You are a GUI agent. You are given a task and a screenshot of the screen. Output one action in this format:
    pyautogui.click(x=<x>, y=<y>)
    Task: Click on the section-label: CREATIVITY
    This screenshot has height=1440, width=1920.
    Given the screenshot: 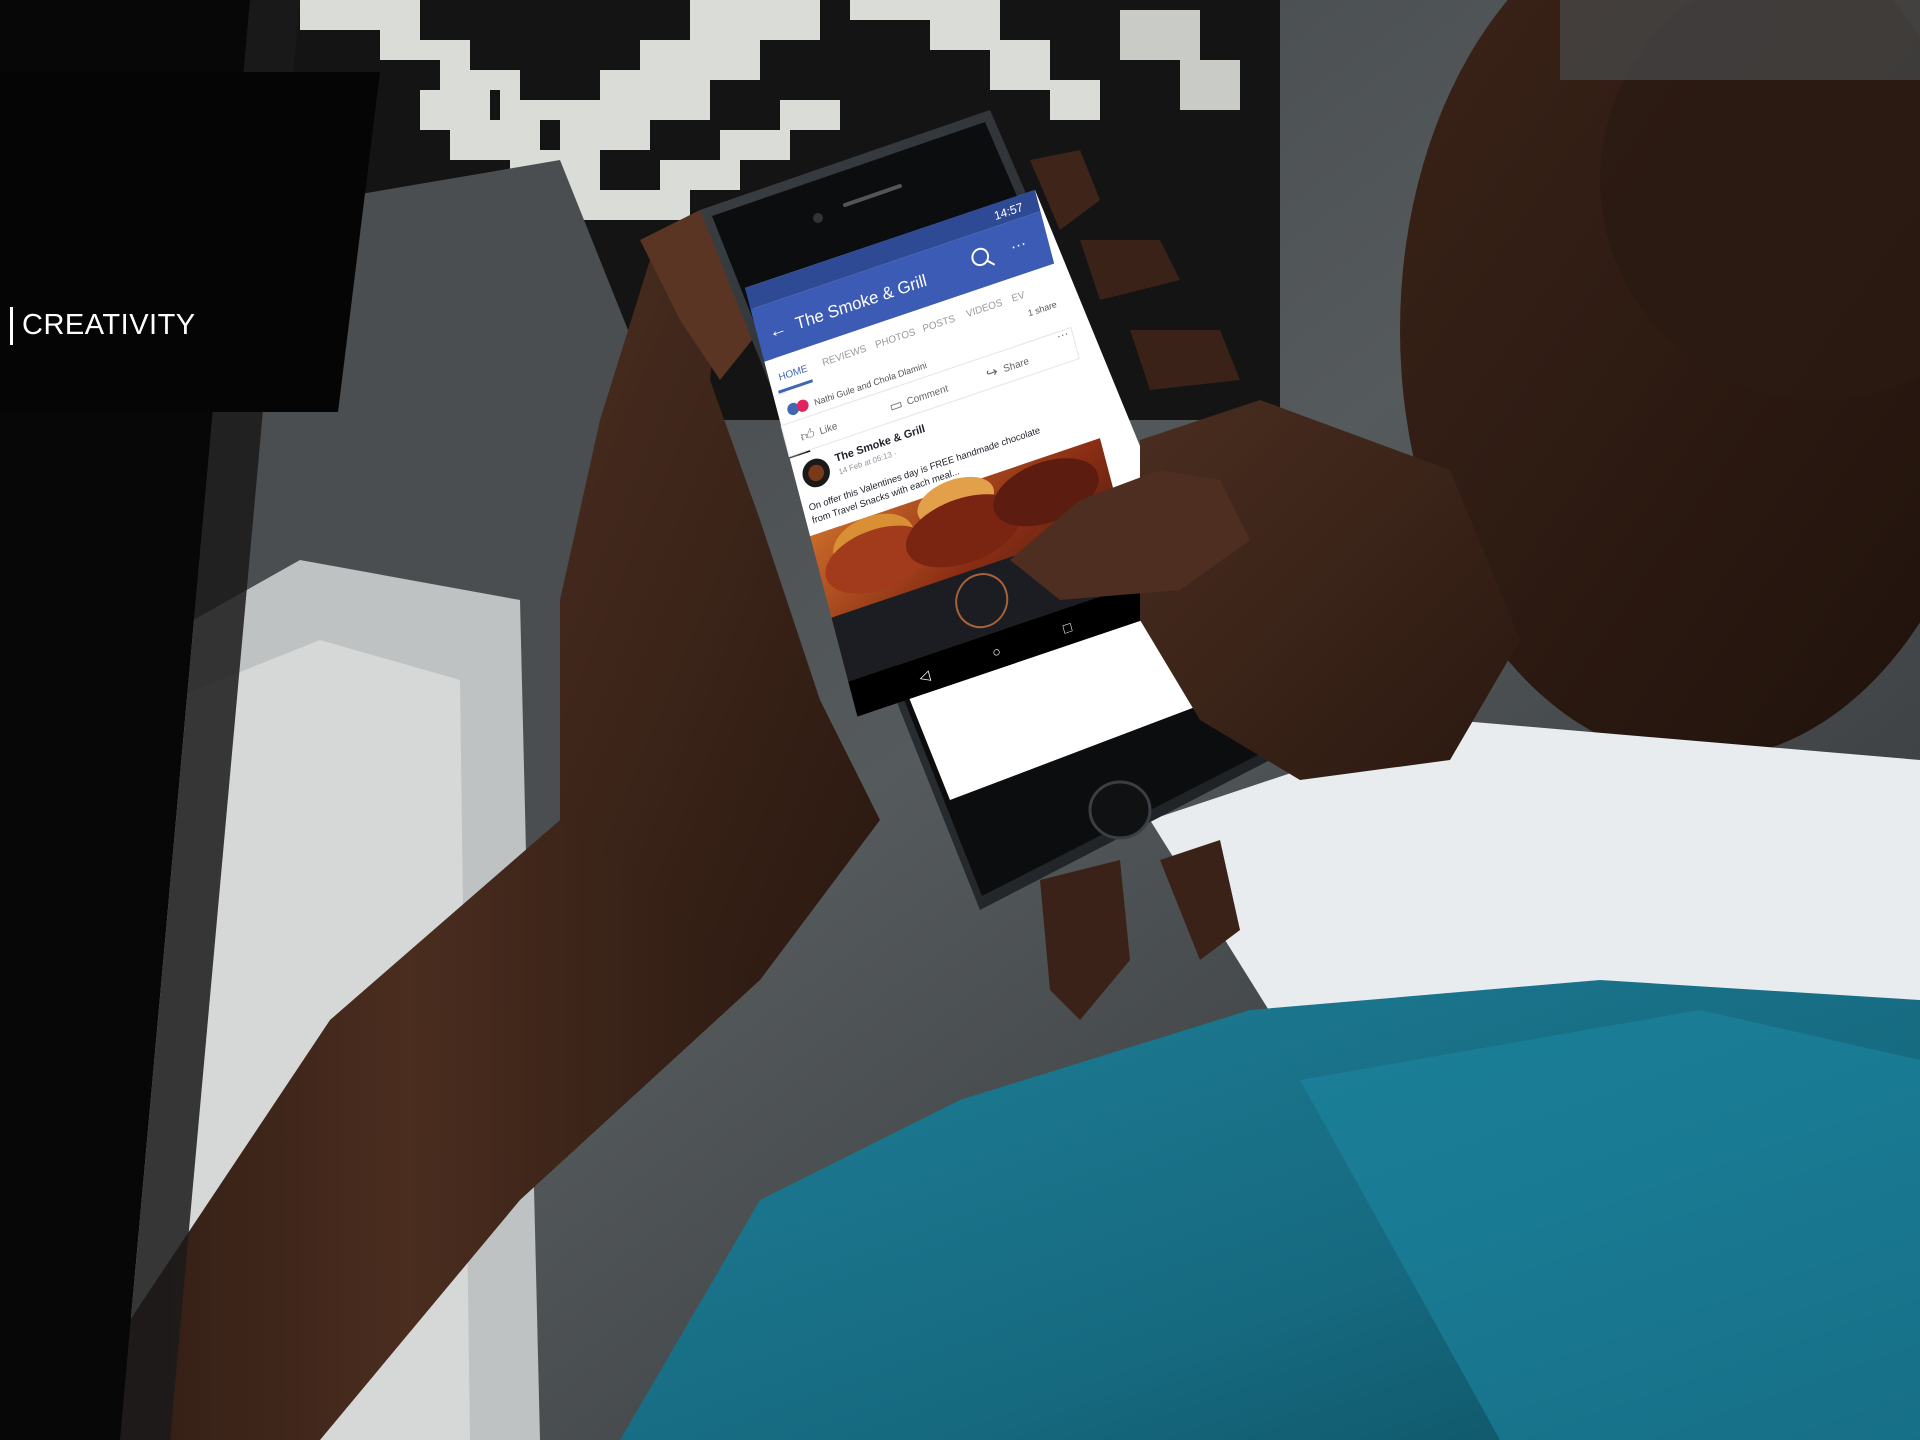 What is the action you would take?
    pyautogui.click(x=109, y=325)
    